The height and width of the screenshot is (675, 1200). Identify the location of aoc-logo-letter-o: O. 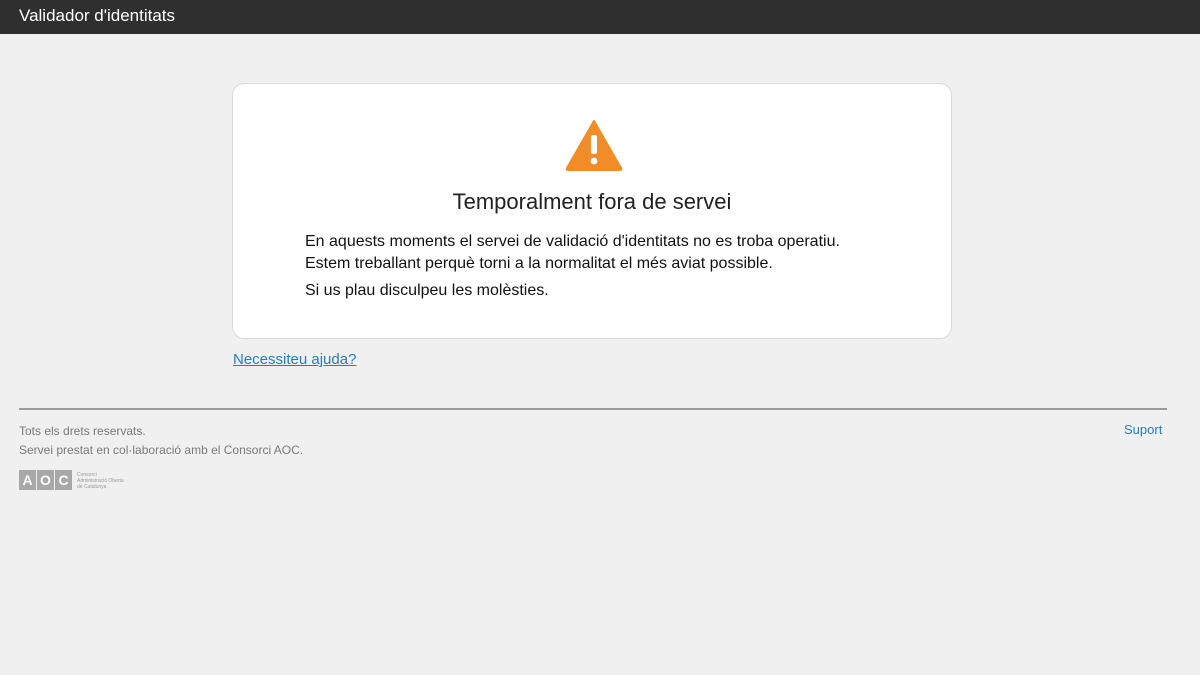
(45, 480).